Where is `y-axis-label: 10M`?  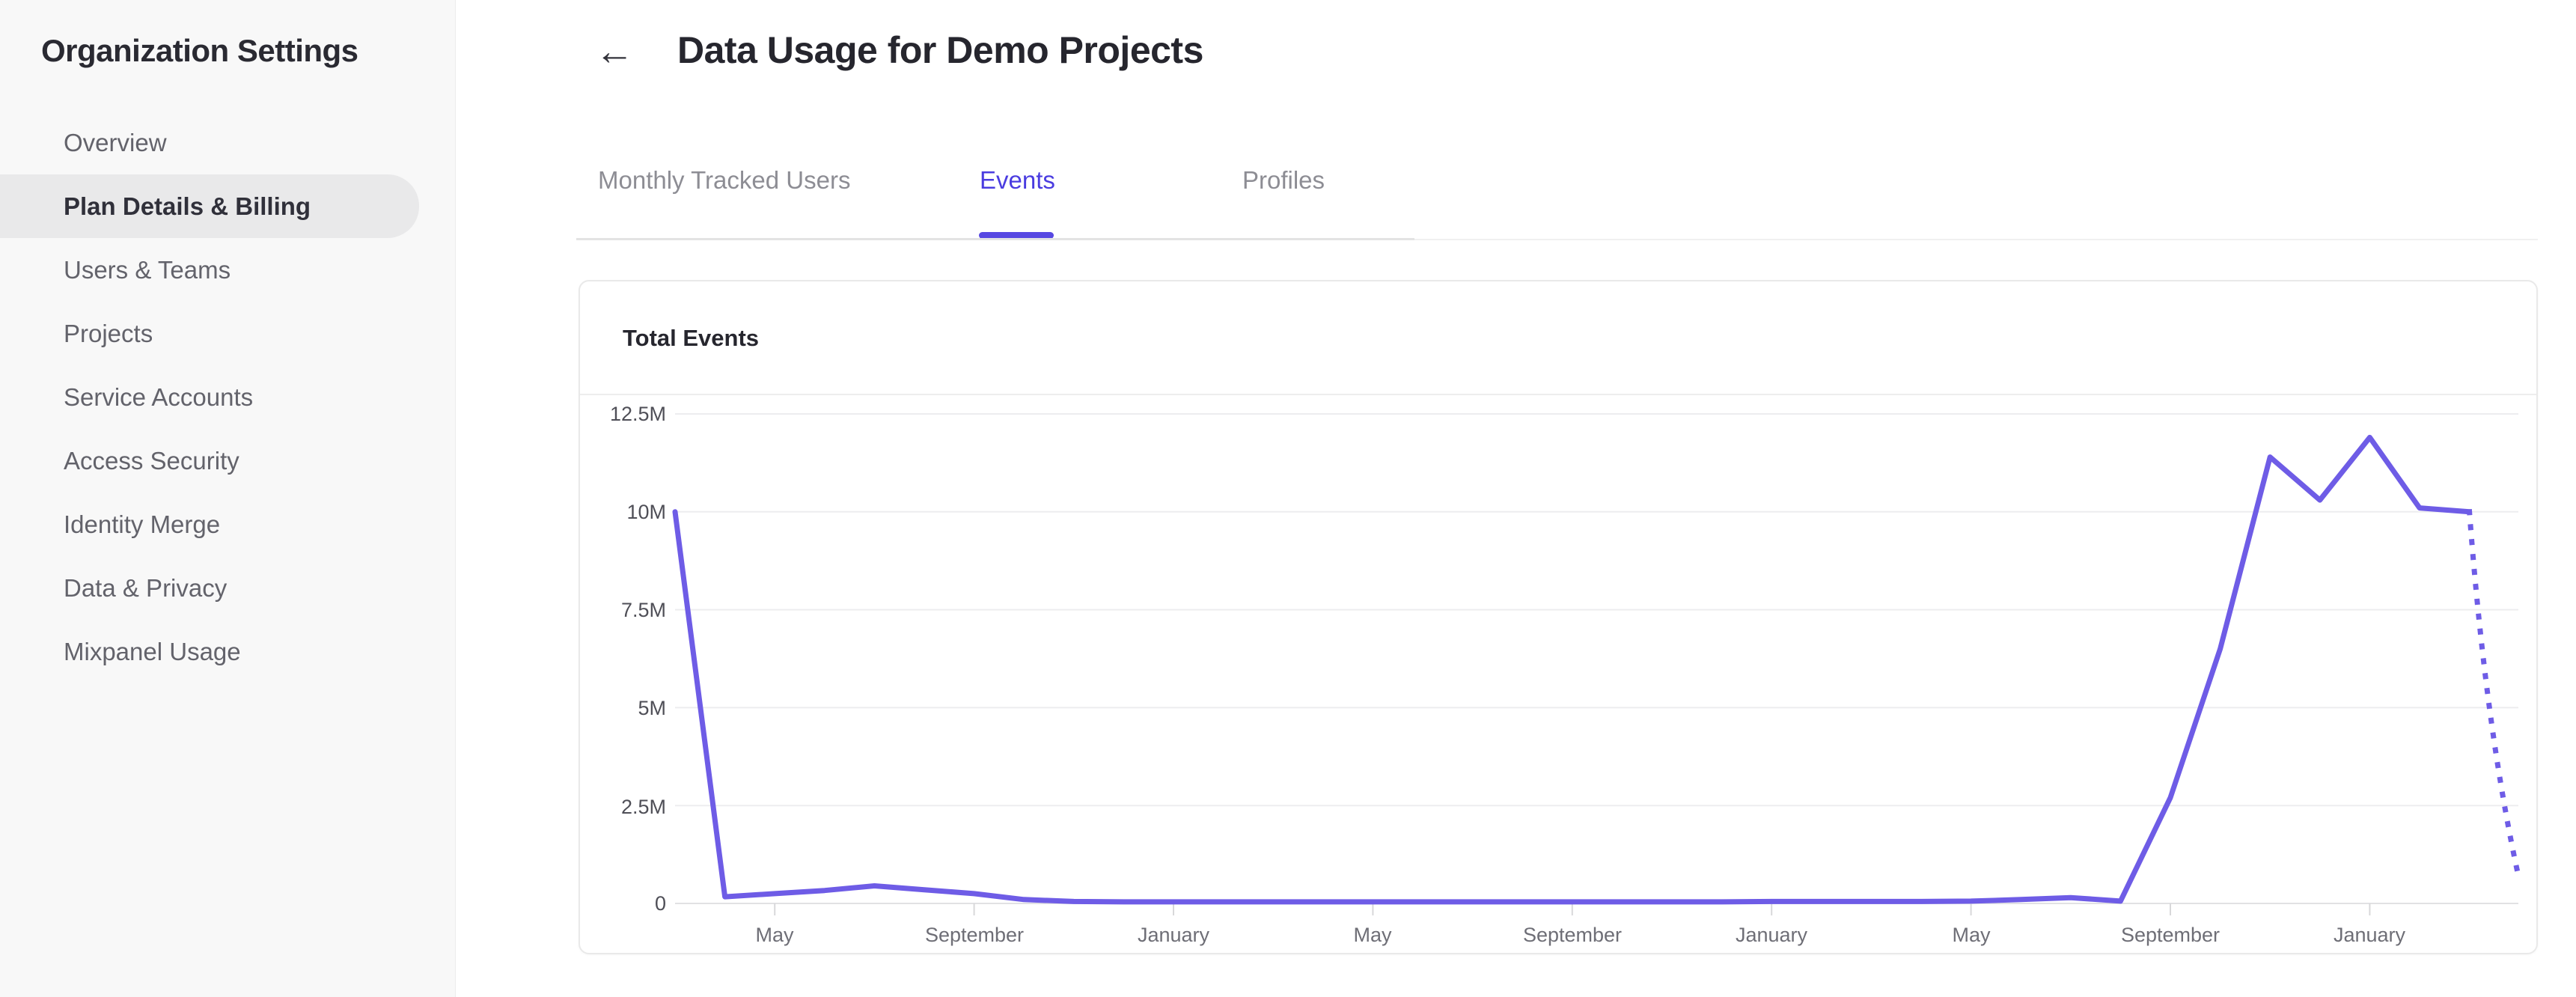
y-axis-label: 10M is located at coordinates (646, 512).